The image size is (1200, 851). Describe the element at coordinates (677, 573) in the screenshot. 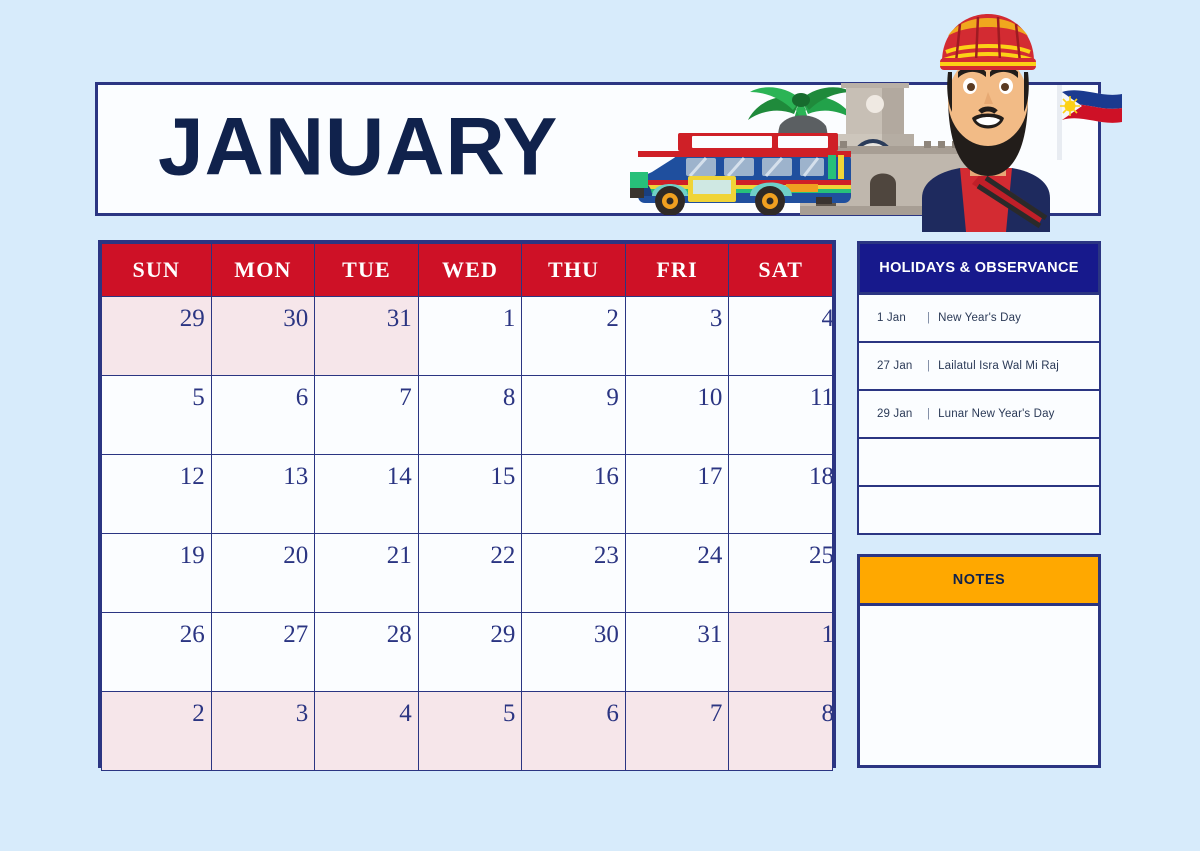

I see `calendar-day-cell: 24` at that location.